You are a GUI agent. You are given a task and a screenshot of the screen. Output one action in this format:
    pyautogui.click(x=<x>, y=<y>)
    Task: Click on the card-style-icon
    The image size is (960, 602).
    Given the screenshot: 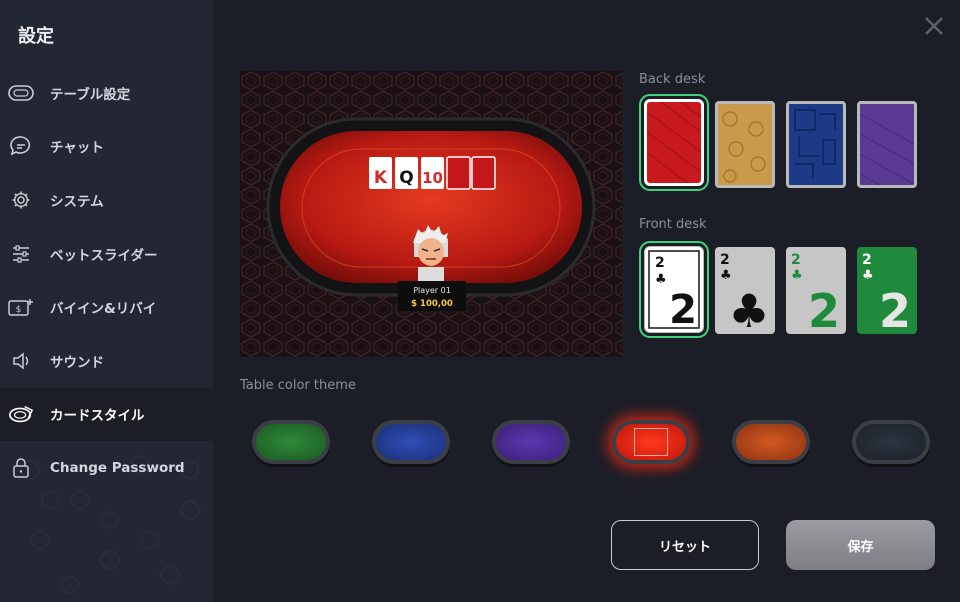 What is the action you would take?
    pyautogui.click(x=21, y=414)
    